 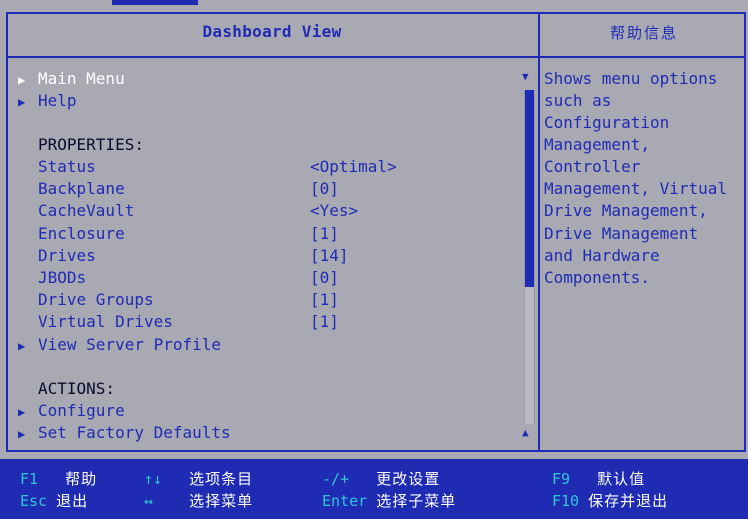 I want to click on key-description: 选择菜单, so click(x=221, y=501).